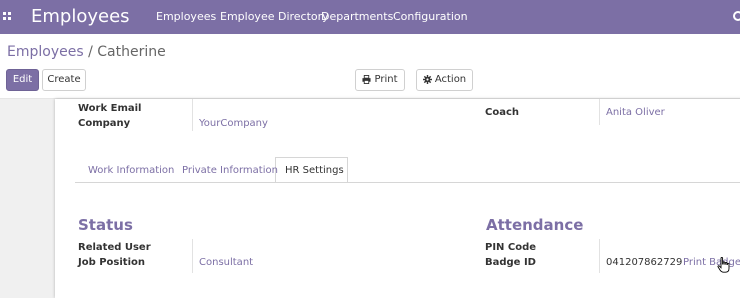 The width and height of the screenshot is (740, 298). I want to click on edit-button: Edit, so click(22, 80).